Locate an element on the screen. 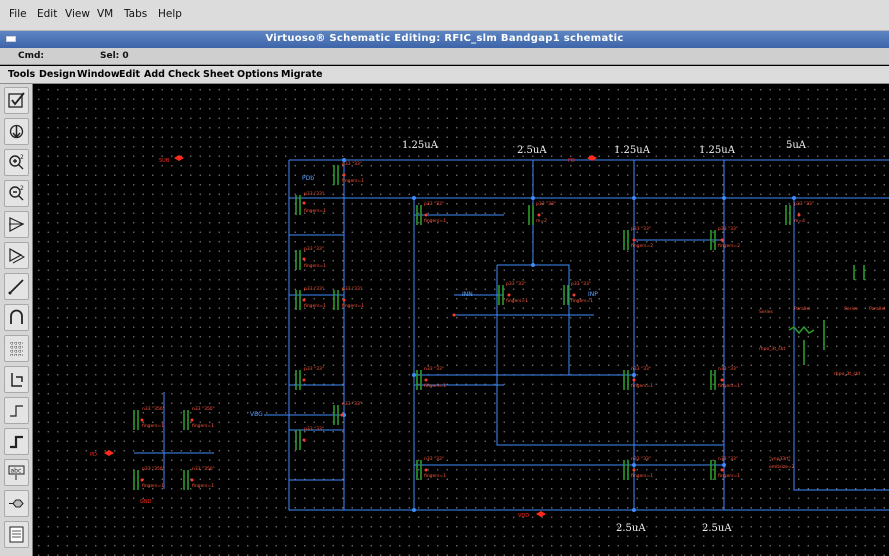  current-label: 5uA is located at coordinates (796, 145).